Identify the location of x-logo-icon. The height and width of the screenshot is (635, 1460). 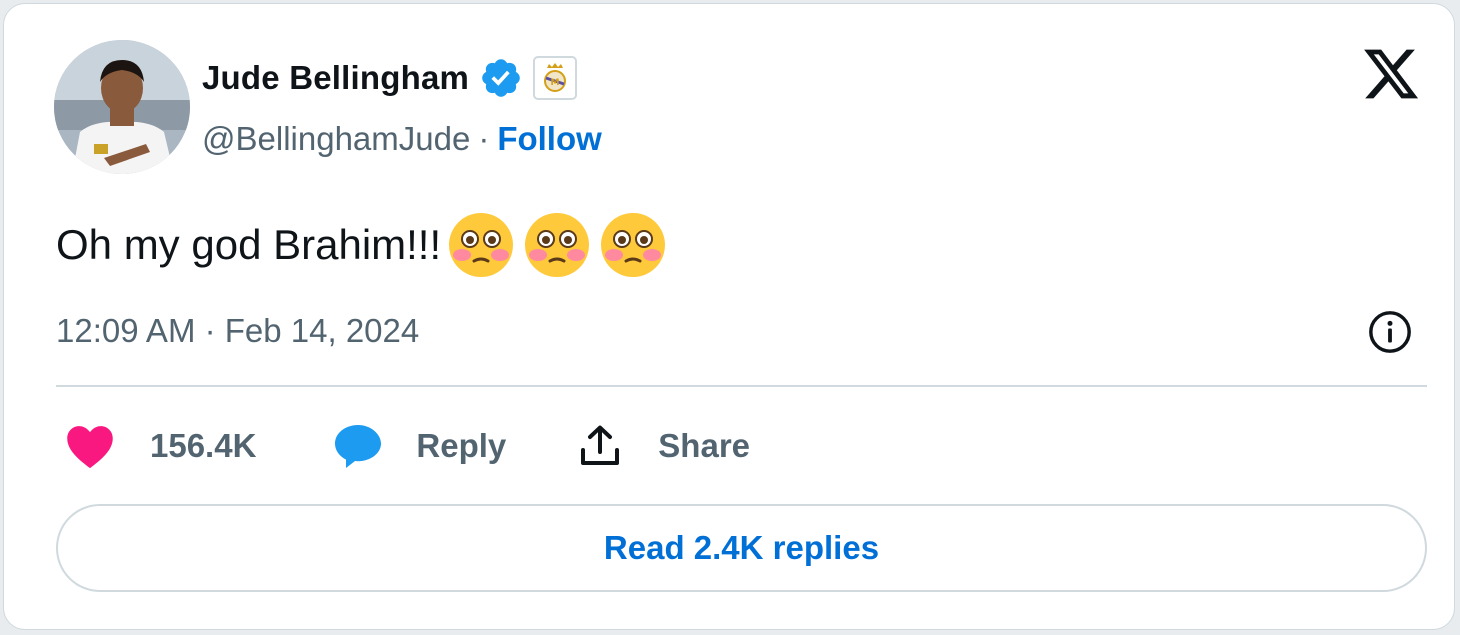
(1391, 74).